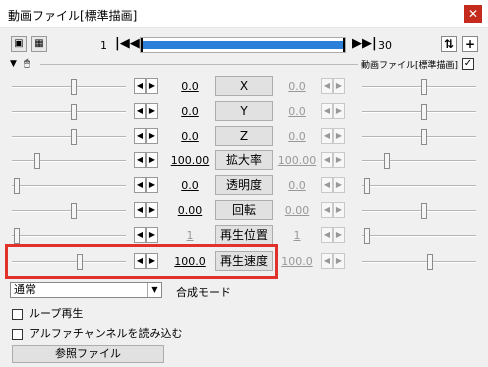 The width and height of the screenshot is (488, 367). I want to click on add-icon: +, so click(470, 44).